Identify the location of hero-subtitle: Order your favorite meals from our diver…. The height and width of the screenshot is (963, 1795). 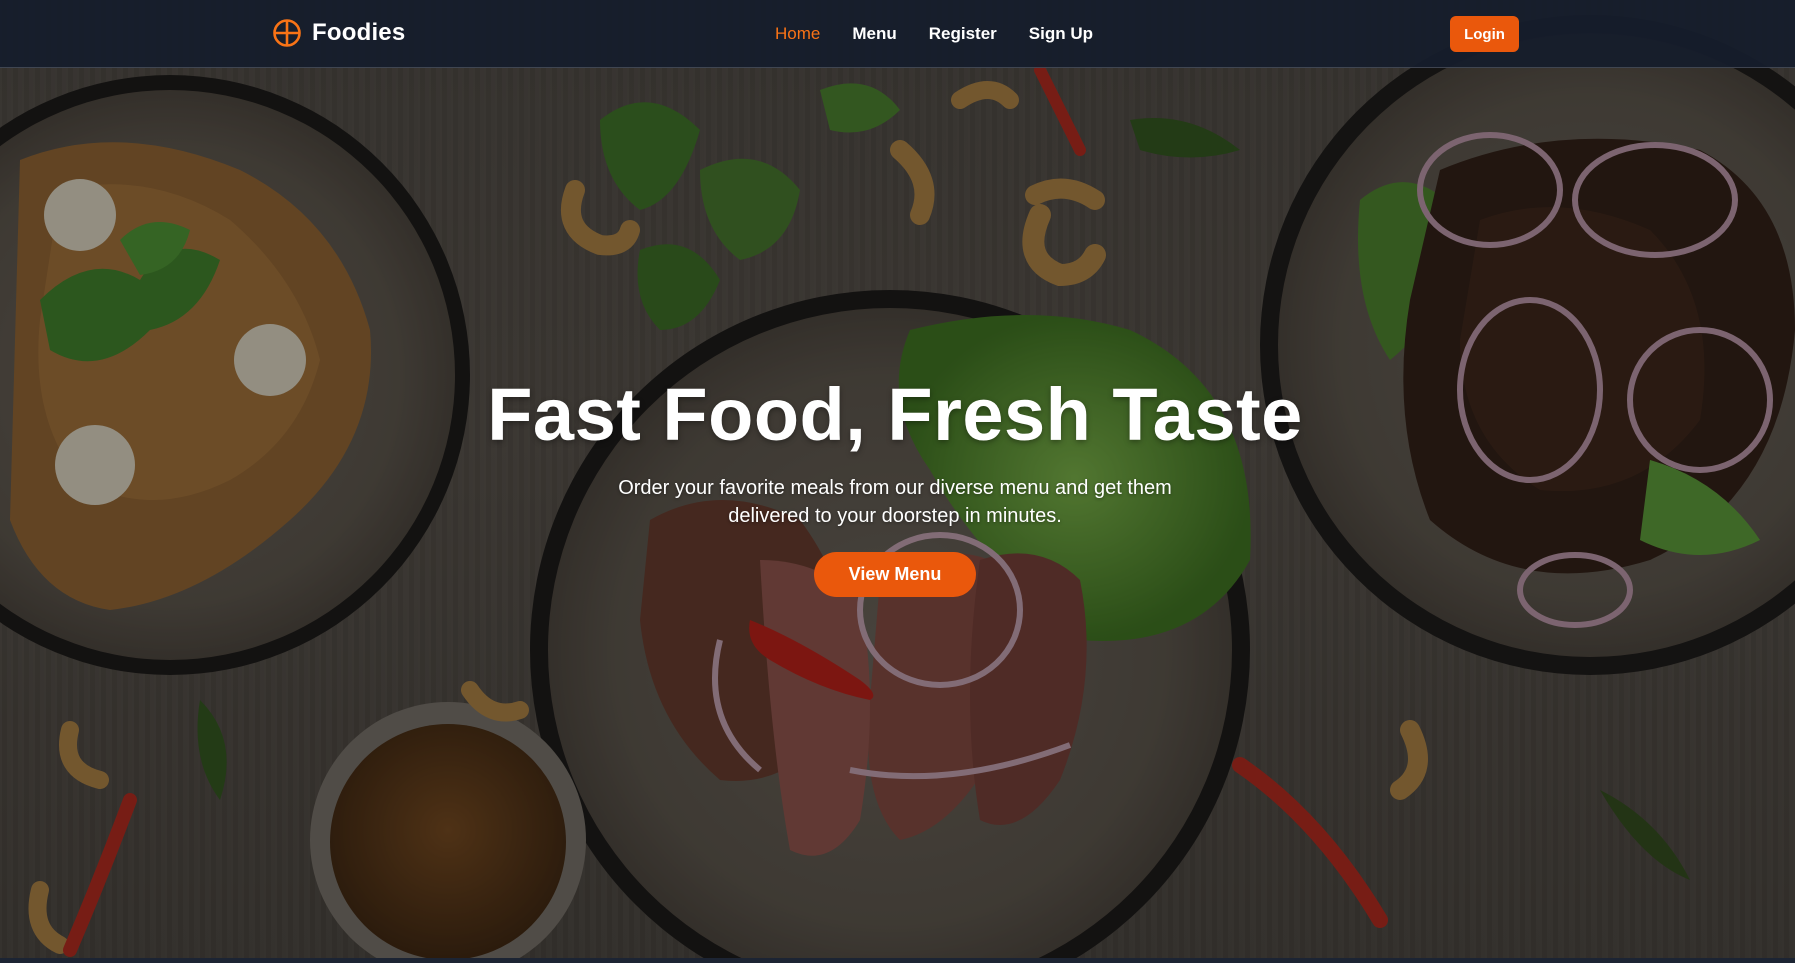
(895, 502).